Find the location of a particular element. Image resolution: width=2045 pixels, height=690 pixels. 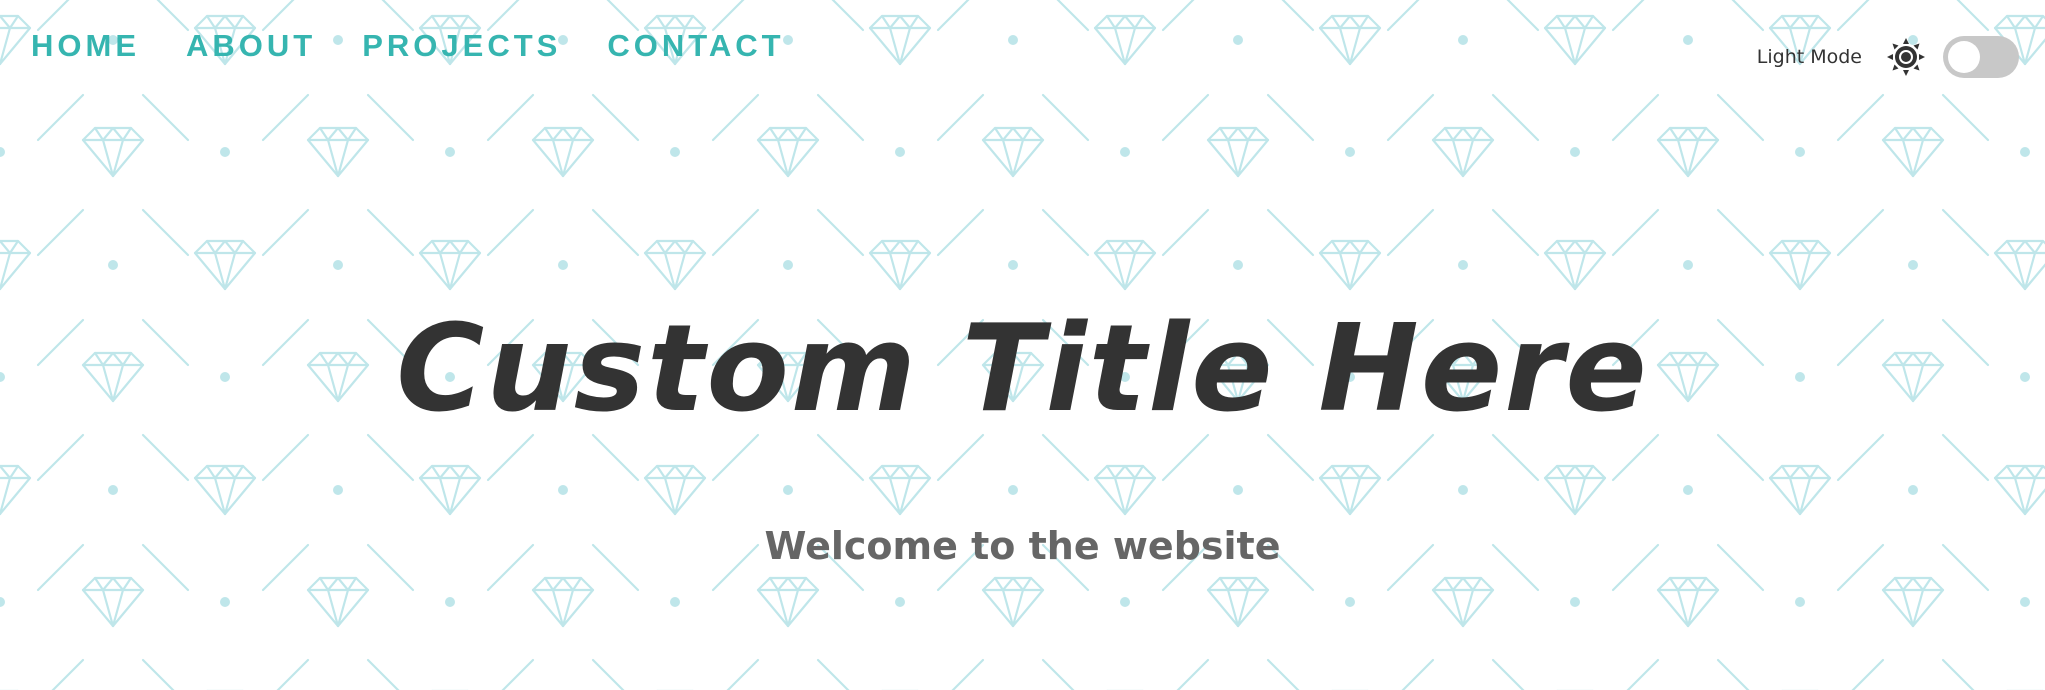

nav-about-link: ABOUT is located at coordinates (251, 46).